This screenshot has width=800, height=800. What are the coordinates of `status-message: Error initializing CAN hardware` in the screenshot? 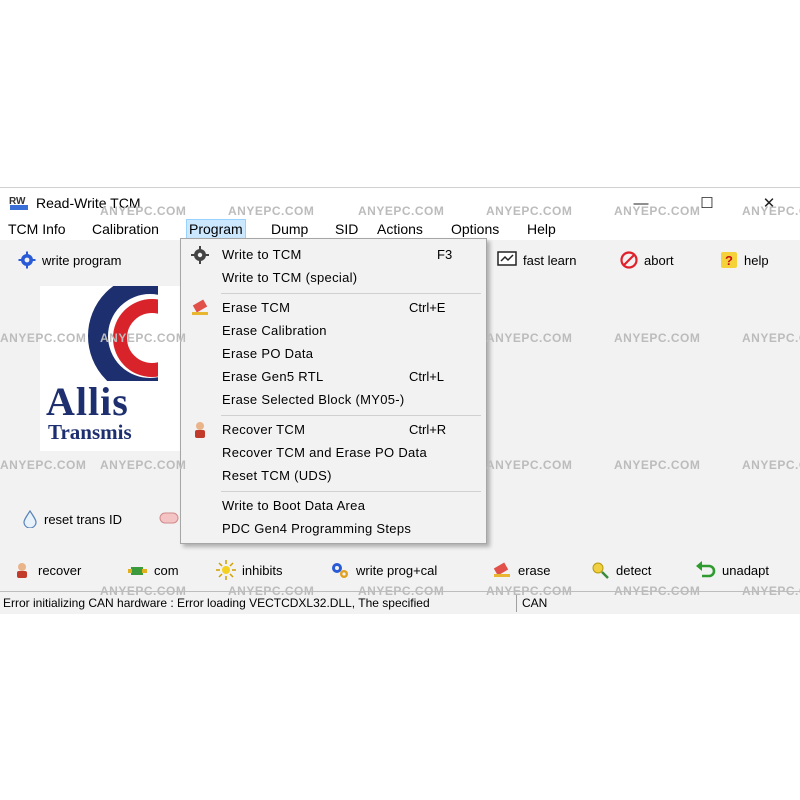 It's located at (216, 603).